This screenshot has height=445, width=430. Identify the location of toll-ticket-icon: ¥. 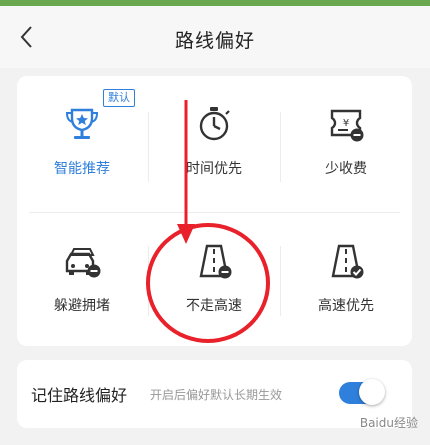
(347, 125).